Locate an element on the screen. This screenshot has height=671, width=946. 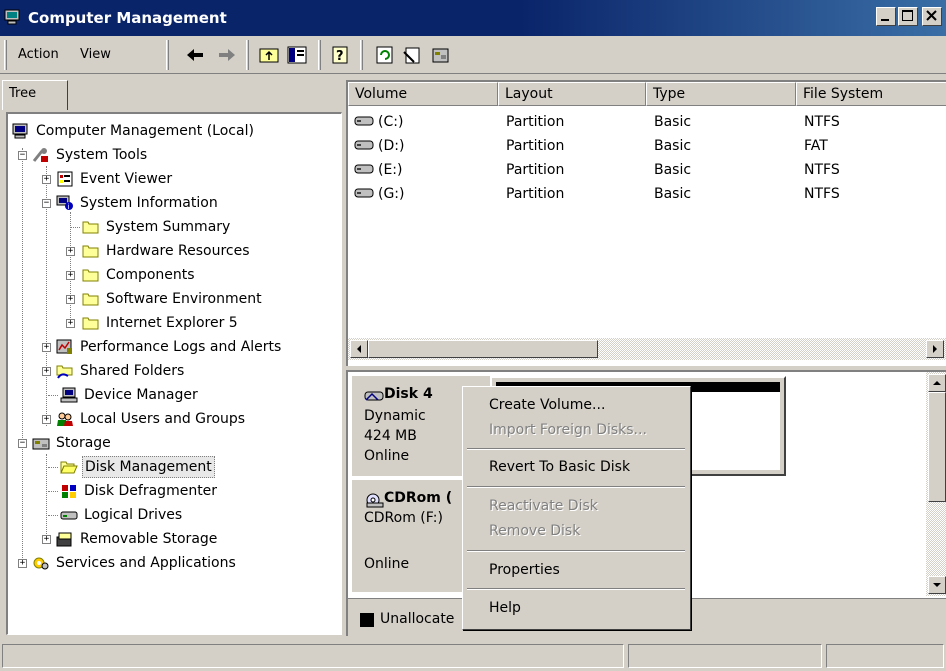
tree-node-label: Hardware Resources is located at coordinates (178, 251).